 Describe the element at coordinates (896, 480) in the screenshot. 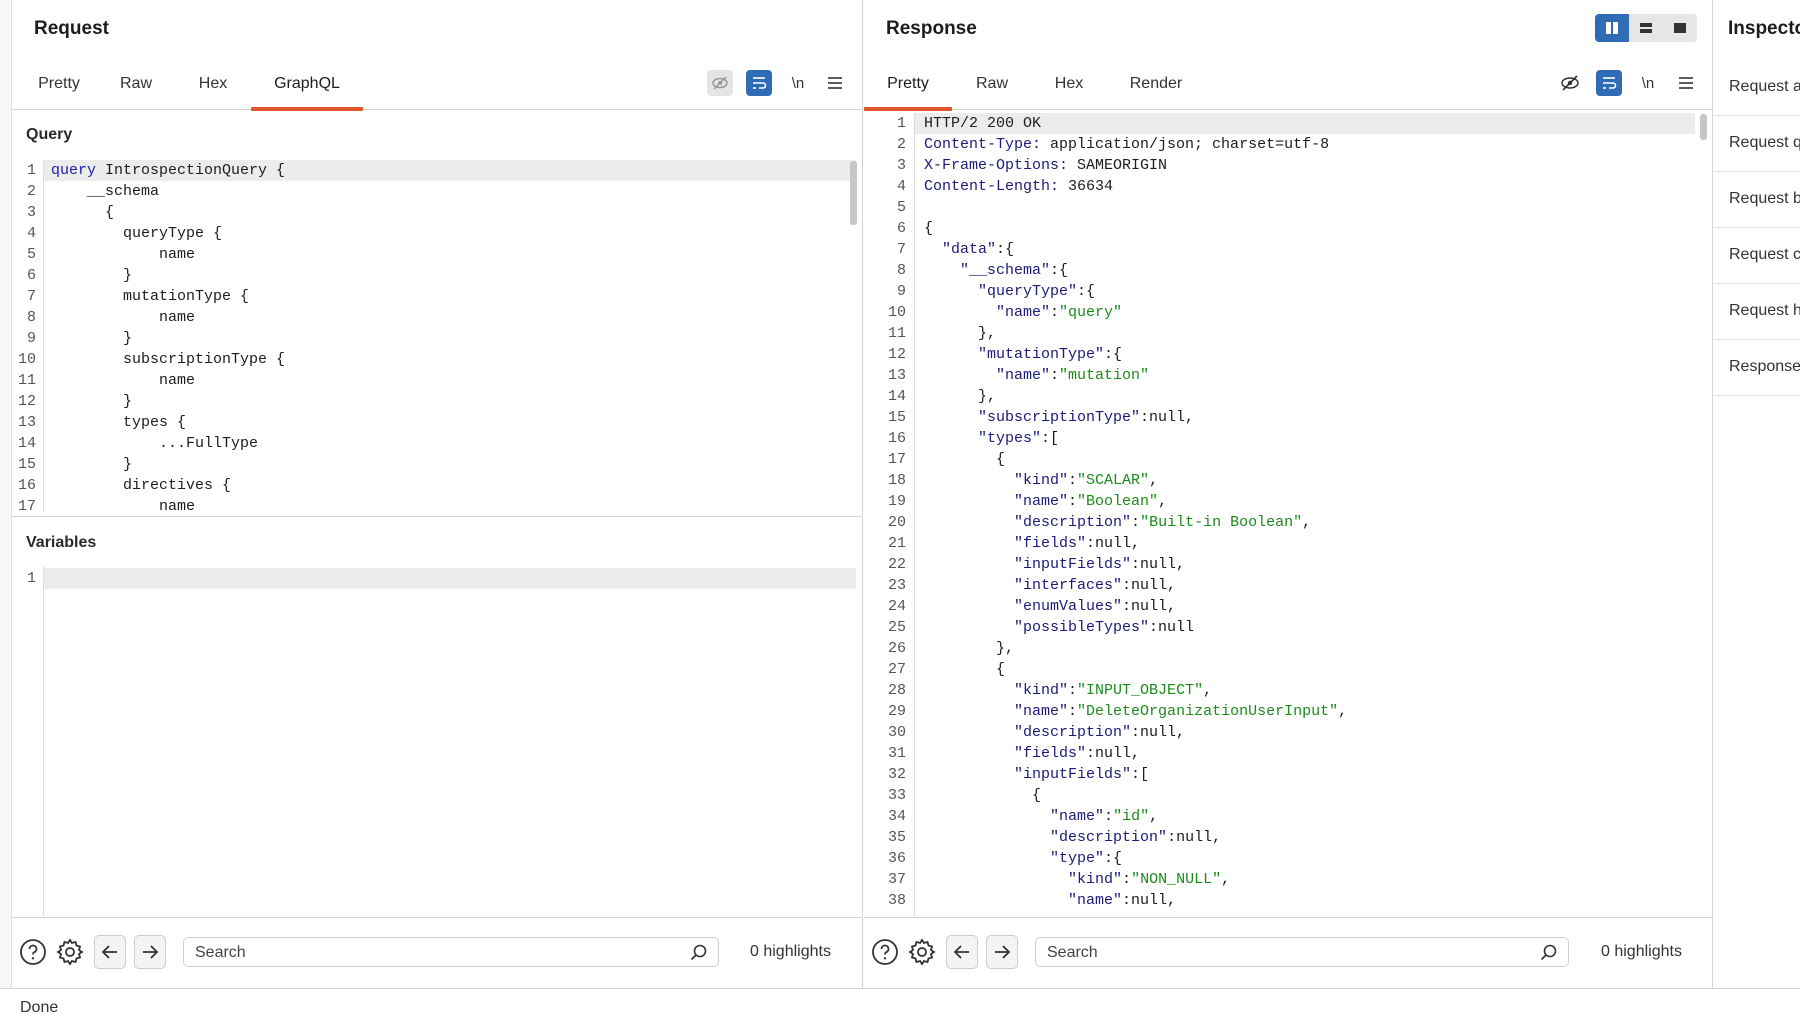

I see `line-number: 18` at that location.